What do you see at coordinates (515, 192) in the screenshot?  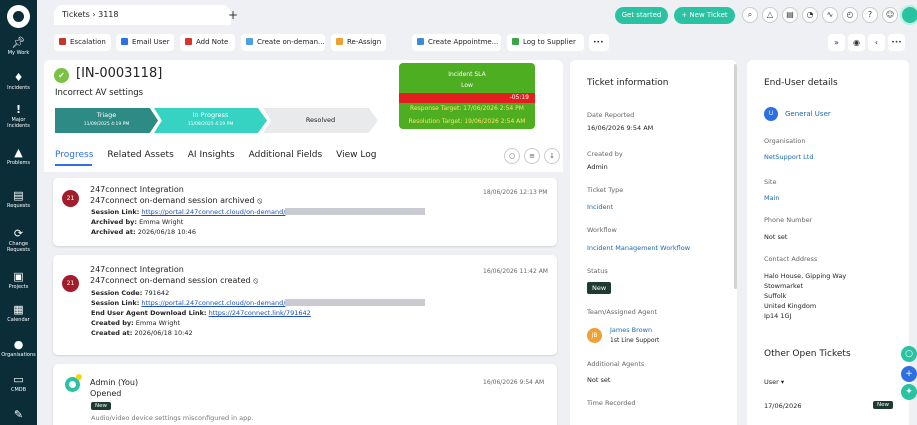 I see `entry-date: 18/06/2026 12:13 PM` at bounding box center [515, 192].